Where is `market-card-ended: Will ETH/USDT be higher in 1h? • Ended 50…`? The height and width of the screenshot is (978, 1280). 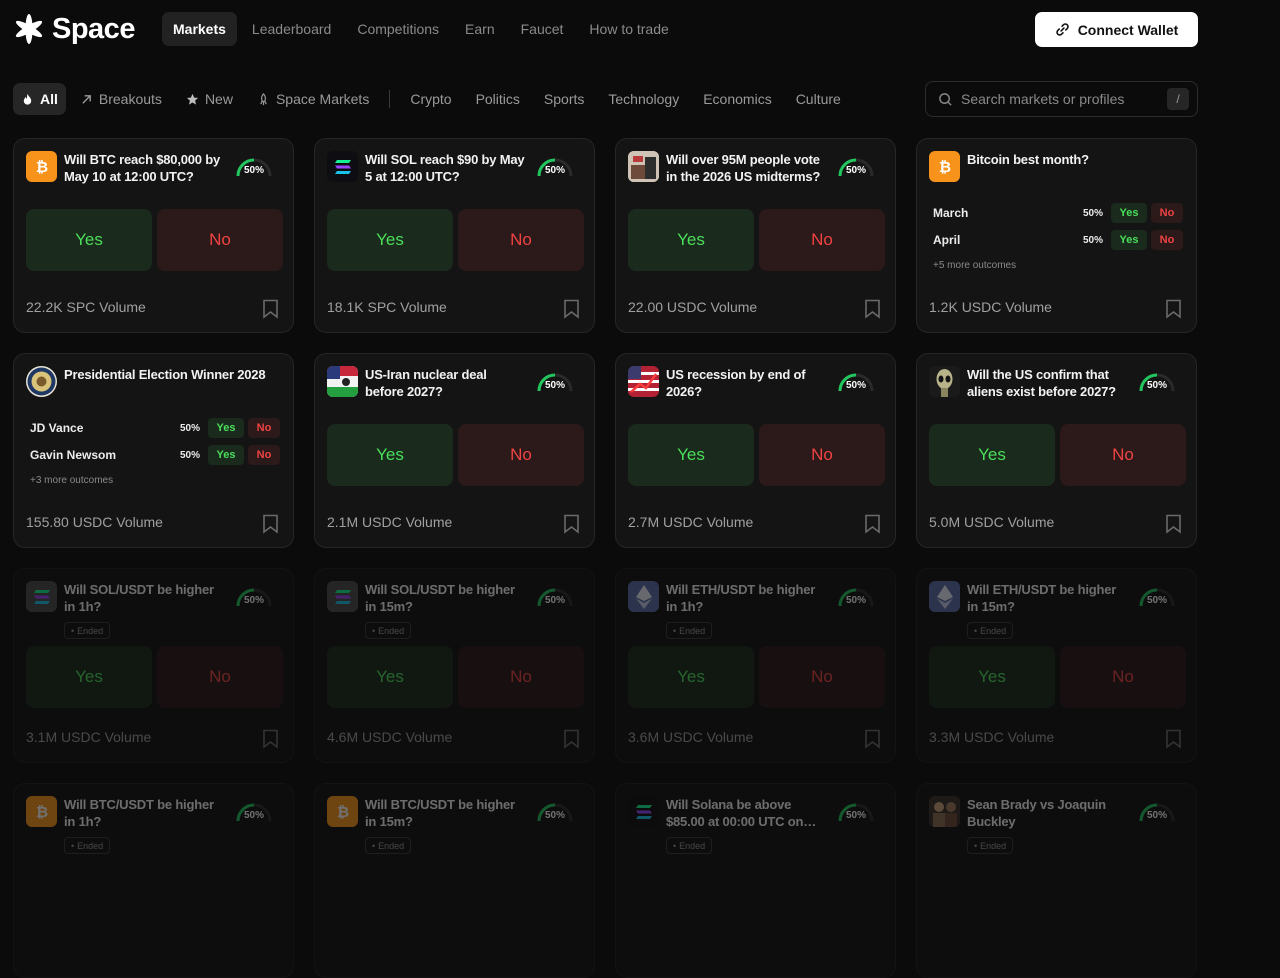 market-card-ended: Will ETH/USDT be higher in 1h? • Ended 50… is located at coordinates (755, 665).